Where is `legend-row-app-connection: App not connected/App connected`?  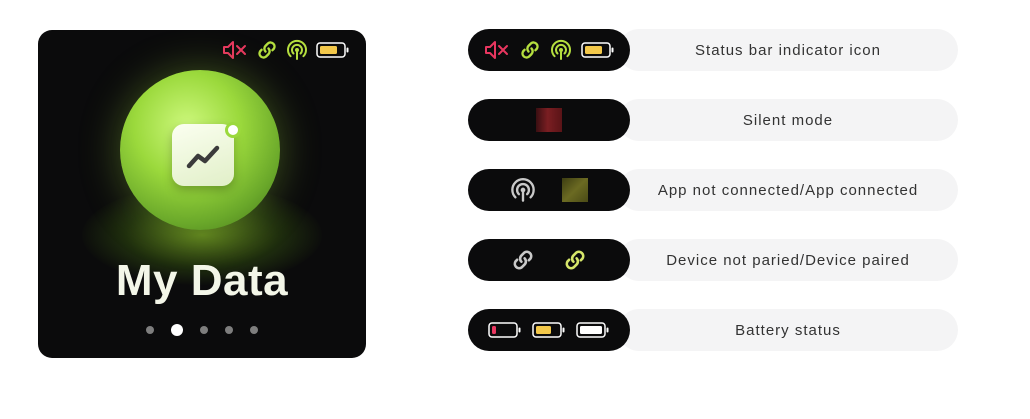
legend-row-app-connection: App not connected/App connected is located at coordinates (713, 190).